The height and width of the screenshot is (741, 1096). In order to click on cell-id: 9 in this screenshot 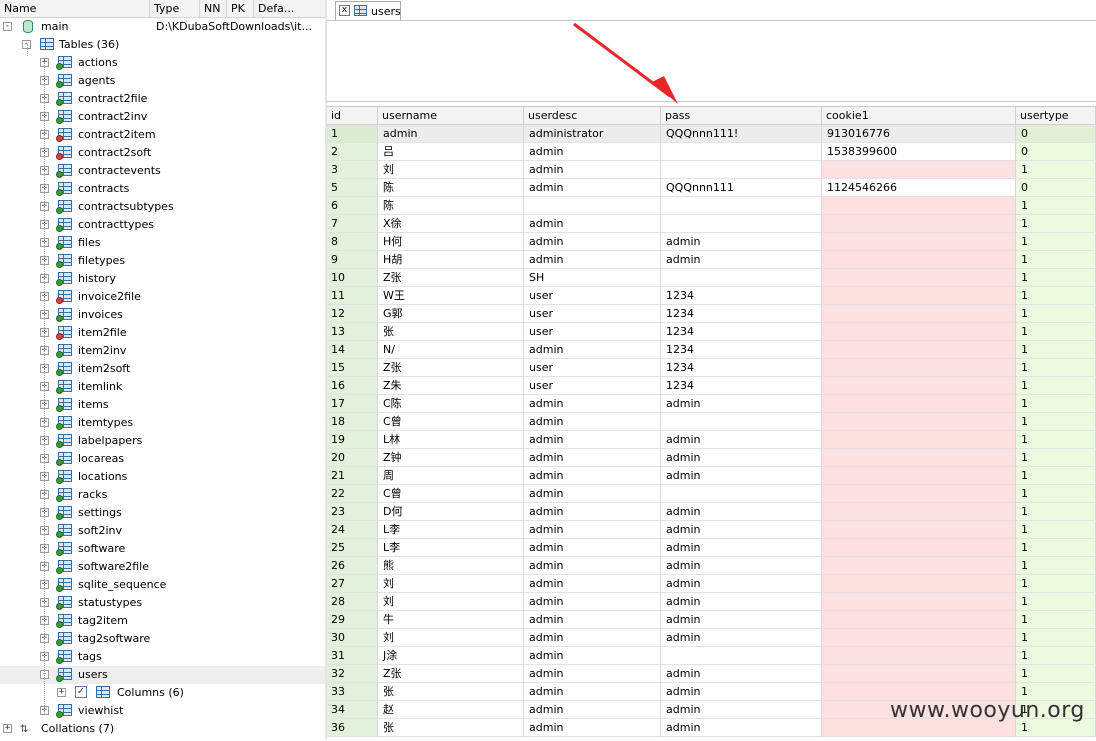, I will do `click(352, 260)`.